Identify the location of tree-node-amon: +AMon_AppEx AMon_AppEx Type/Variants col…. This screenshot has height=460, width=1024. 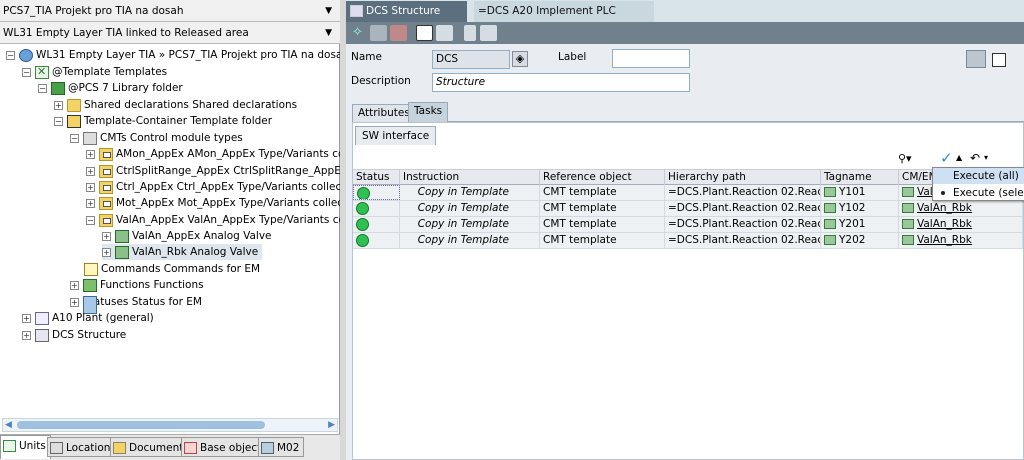
(213, 154).